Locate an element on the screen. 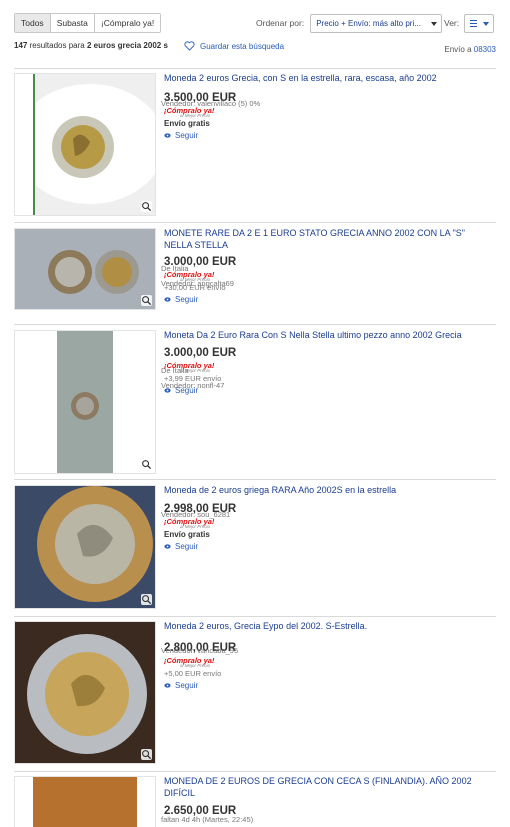 The height and width of the screenshot is (827, 510). listing-type-tabs: Todos Subasta ¡Cómpralo ya! is located at coordinates (88, 23).